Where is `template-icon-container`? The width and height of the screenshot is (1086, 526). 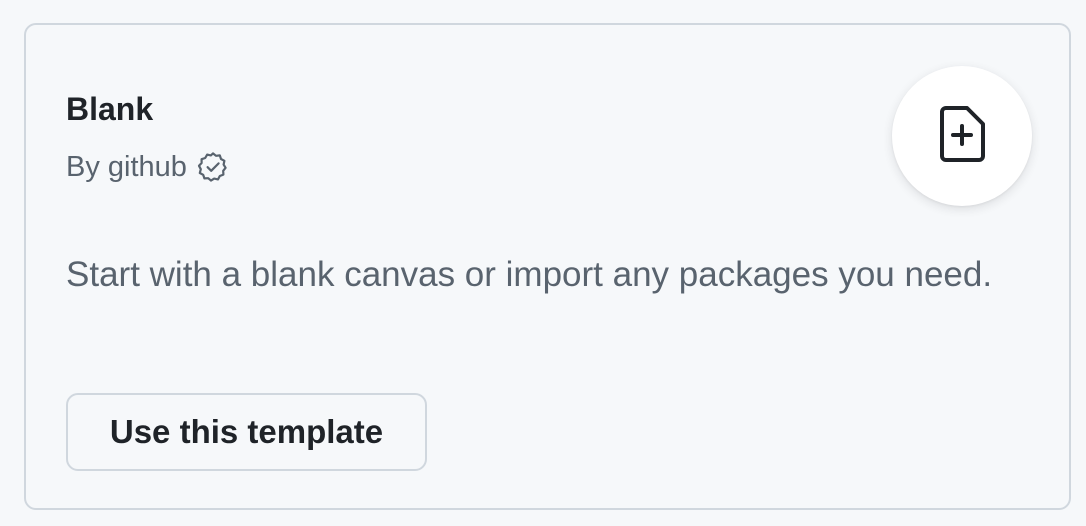
template-icon-container is located at coordinates (962, 136).